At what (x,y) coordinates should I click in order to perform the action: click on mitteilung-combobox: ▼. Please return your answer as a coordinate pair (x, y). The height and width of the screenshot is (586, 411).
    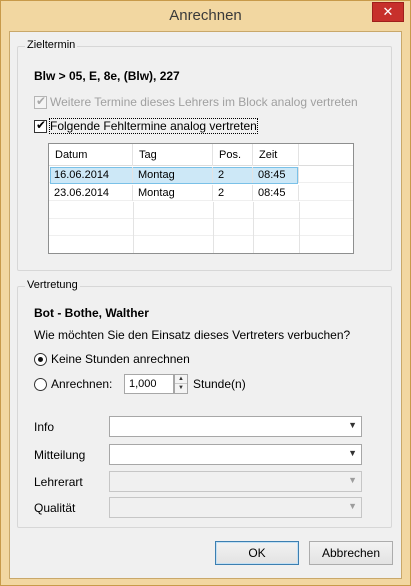
    Looking at the image, I should click on (235, 454).